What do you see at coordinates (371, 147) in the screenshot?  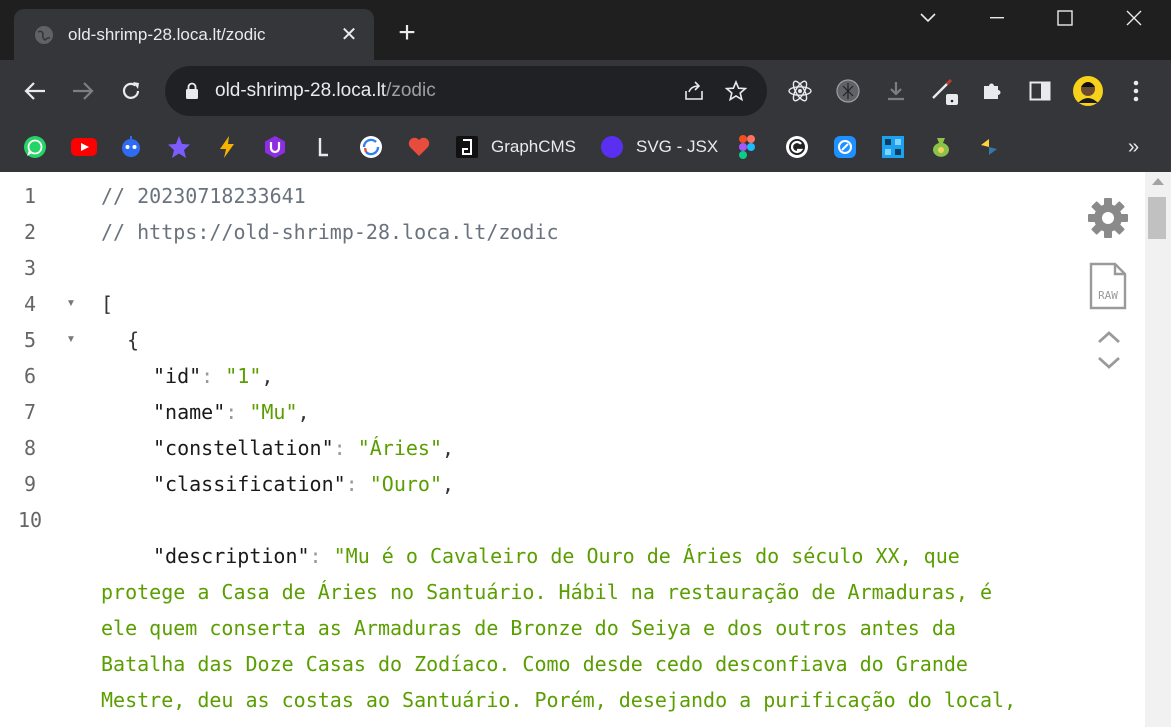 I see `bookmark-sync` at bounding box center [371, 147].